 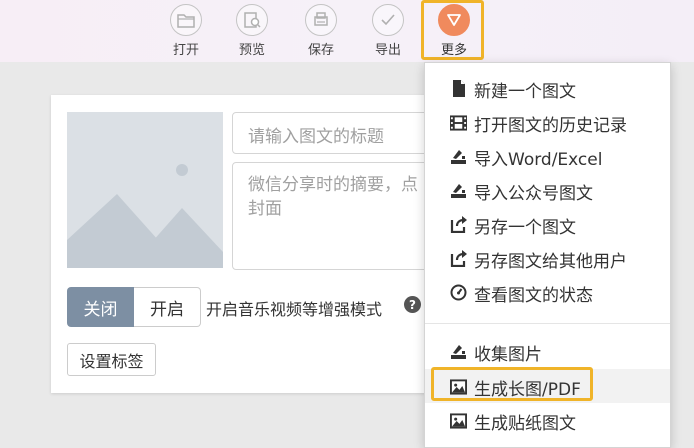 What do you see at coordinates (100, 307) in the screenshot?
I see `toggle-off-button: 关闭` at bounding box center [100, 307].